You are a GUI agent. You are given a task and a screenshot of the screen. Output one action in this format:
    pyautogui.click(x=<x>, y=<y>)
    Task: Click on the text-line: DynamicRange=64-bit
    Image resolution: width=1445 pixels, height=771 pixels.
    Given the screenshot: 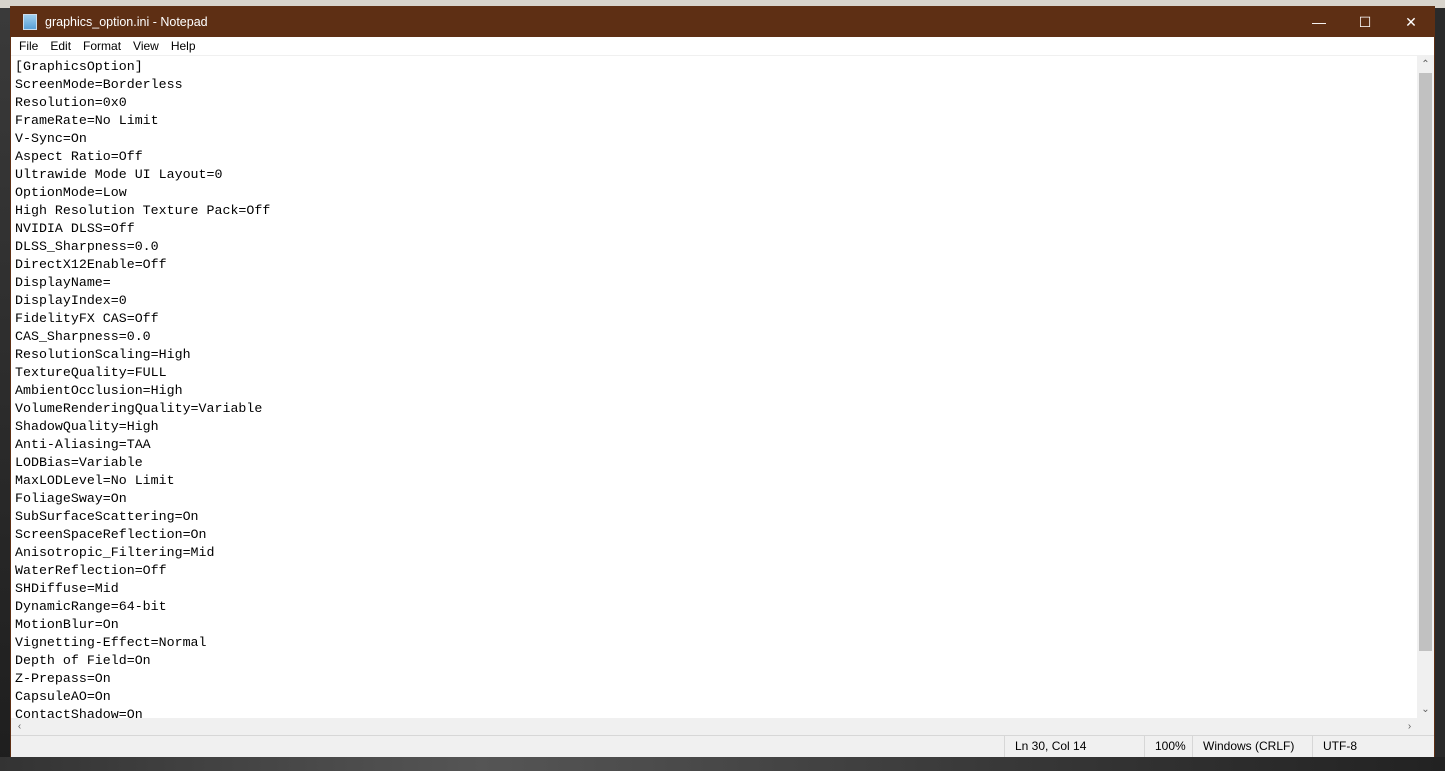 What is the action you would take?
    pyautogui.click(x=91, y=606)
    